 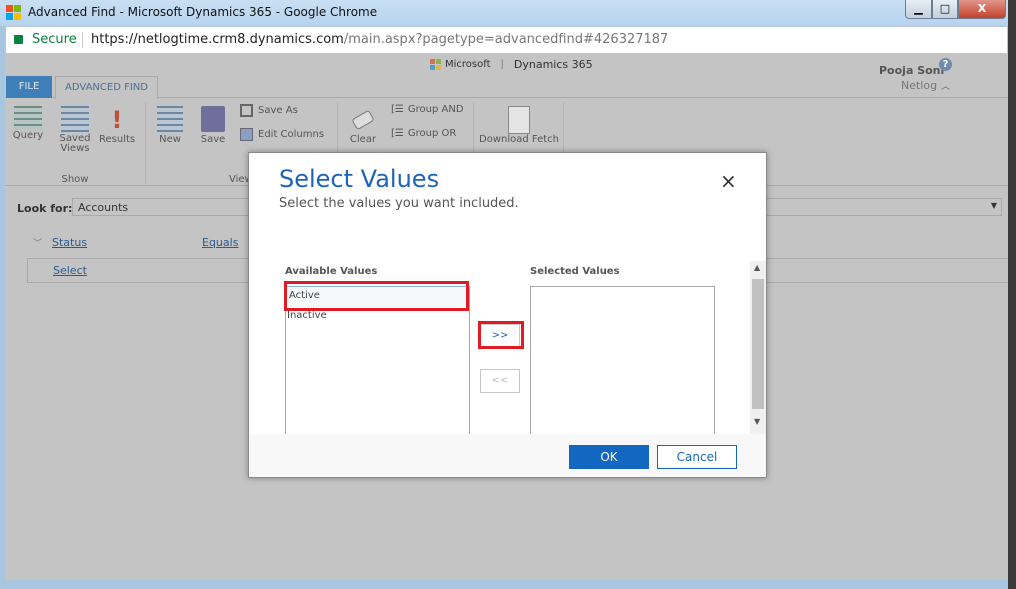 I want to click on eraser-icon, so click(x=363, y=120).